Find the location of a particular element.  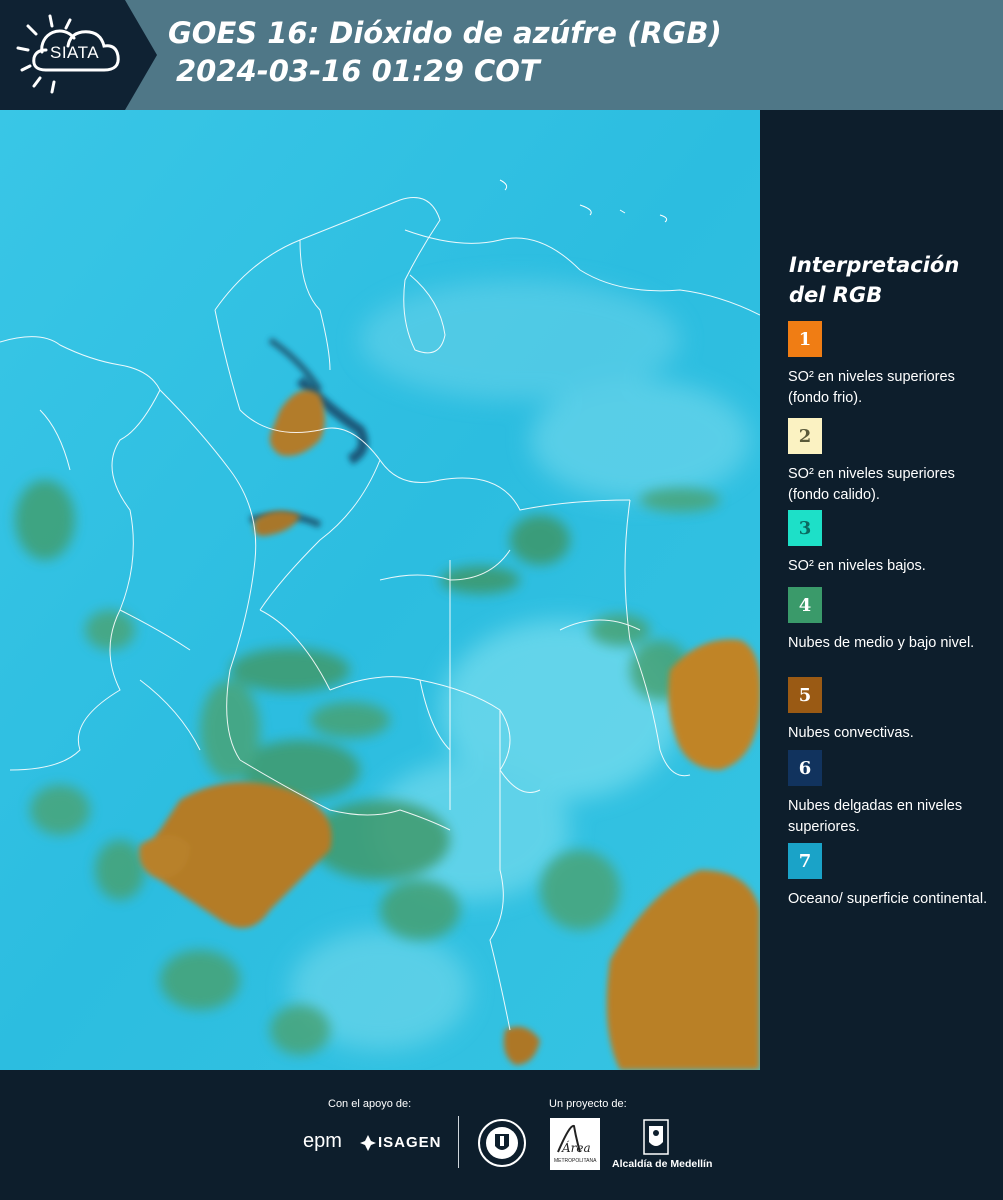

project-label: Un proyecto de: is located at coordinates (588, 1104).